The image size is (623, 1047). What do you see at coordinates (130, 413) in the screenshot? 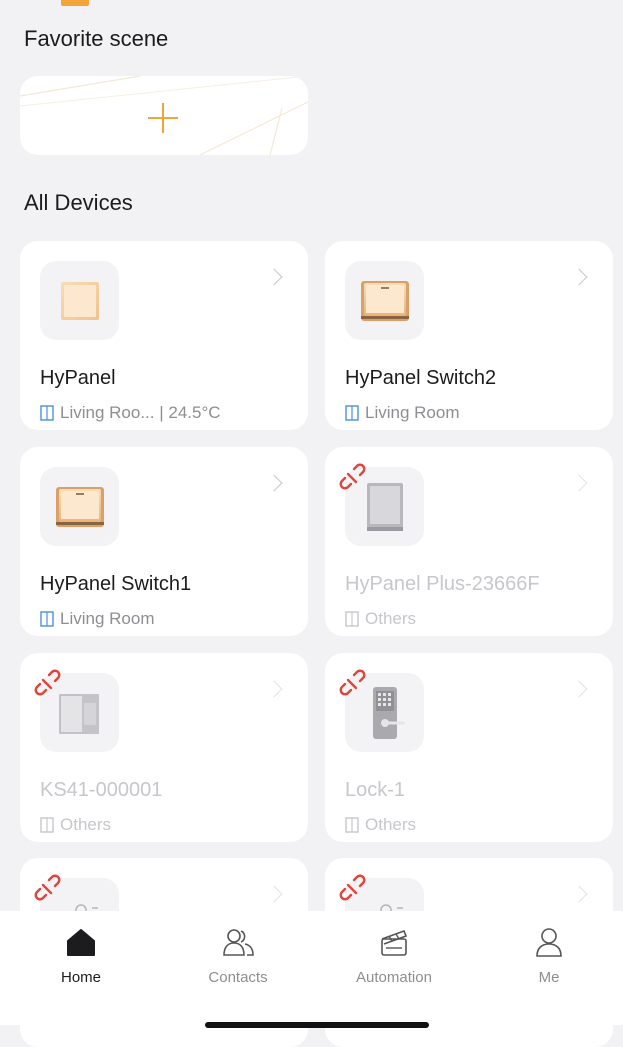
I see `device-room: Living Roo... | 24.5°C` at bounding box center [130, 413].